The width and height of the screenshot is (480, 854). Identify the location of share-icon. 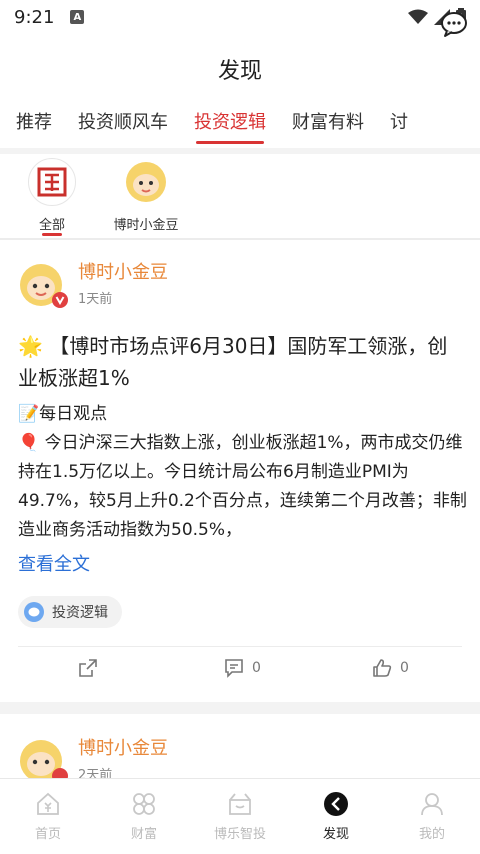
(88, 668).